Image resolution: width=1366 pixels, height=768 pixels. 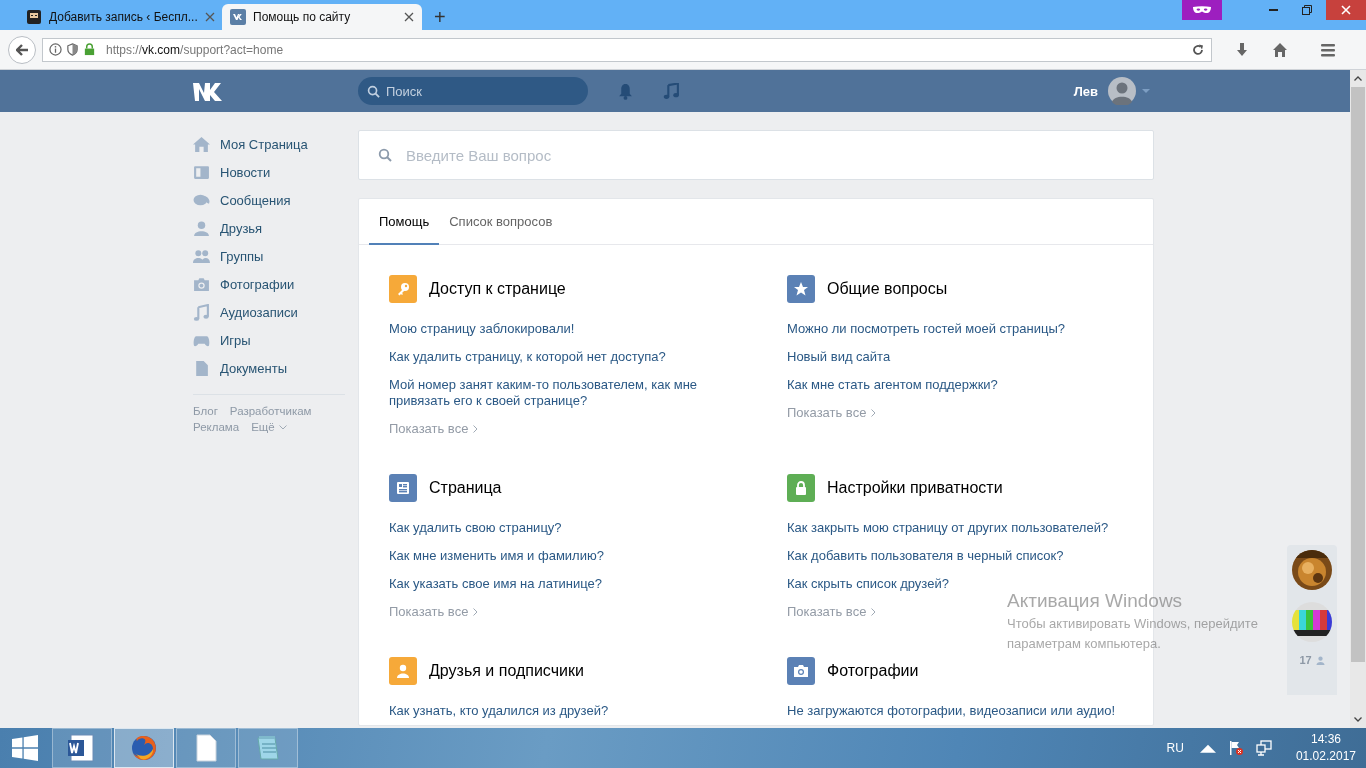 I want to click on question-link: Мой номер занят каким-то пользователем, как мне привязать его к своей странице?, so click(x=561, y=393).